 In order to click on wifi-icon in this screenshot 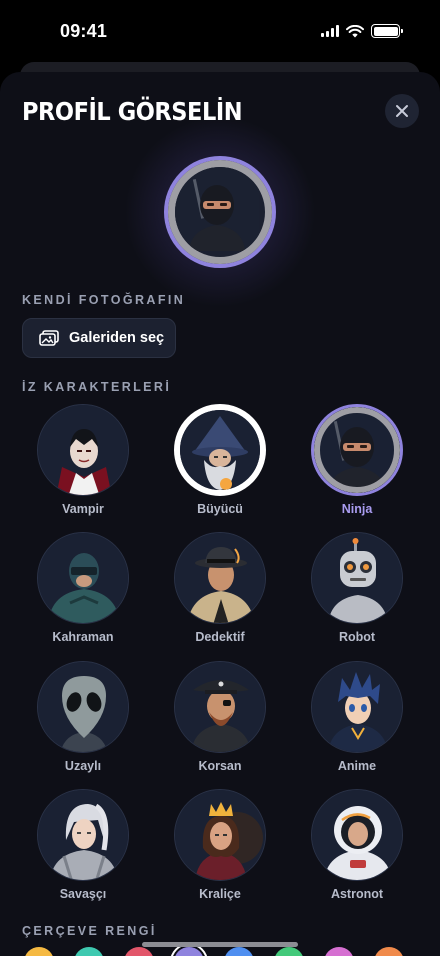, I will do `click(355, 30)`.